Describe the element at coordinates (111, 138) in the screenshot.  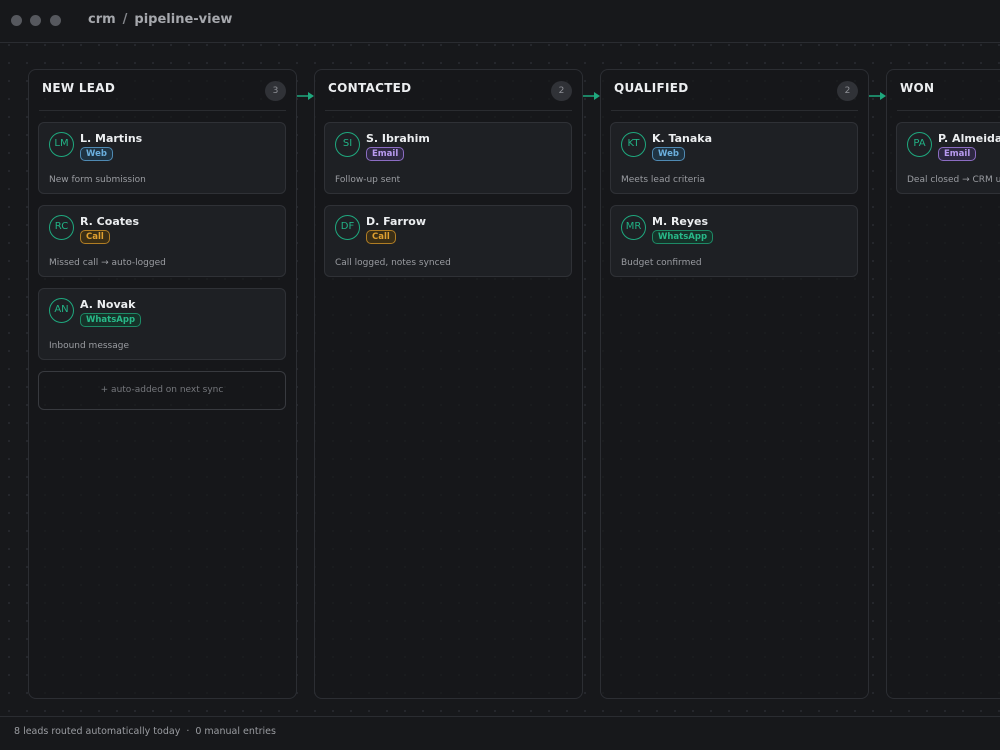
I see `lead-name: L. Martins` at that location.